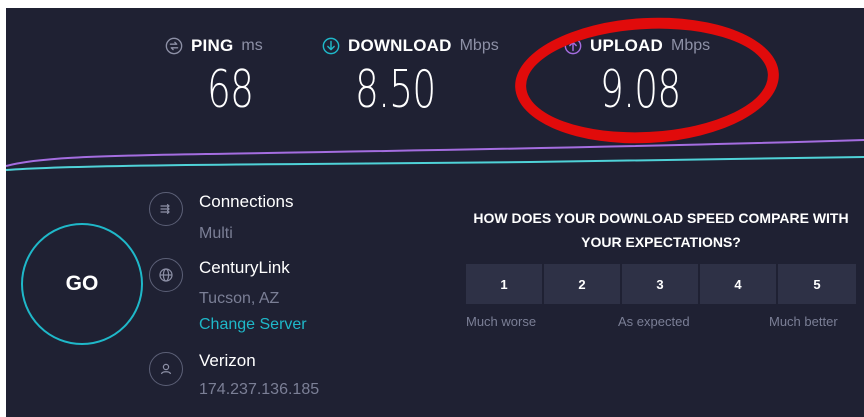 This screenshot has width=864, height=417. I want to click on rating-option-3: 3, so click(660, 284).